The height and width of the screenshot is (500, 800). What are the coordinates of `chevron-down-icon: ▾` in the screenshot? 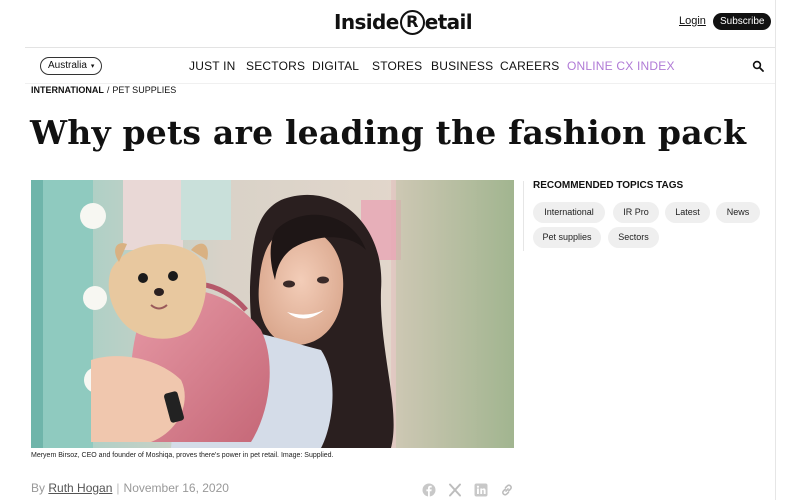 It's located at (91, 66).